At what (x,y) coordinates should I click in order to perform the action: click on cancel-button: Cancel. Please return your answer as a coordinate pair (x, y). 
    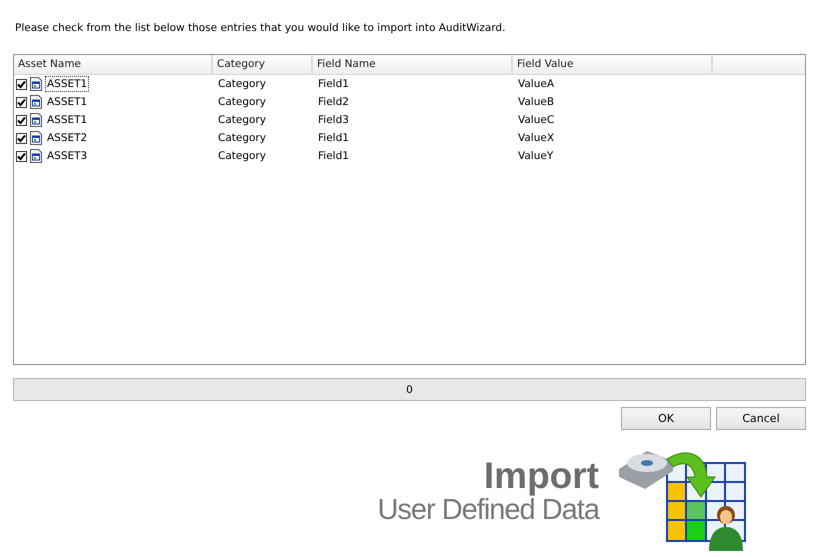
    Looking at the image, I should click on (761, 418).